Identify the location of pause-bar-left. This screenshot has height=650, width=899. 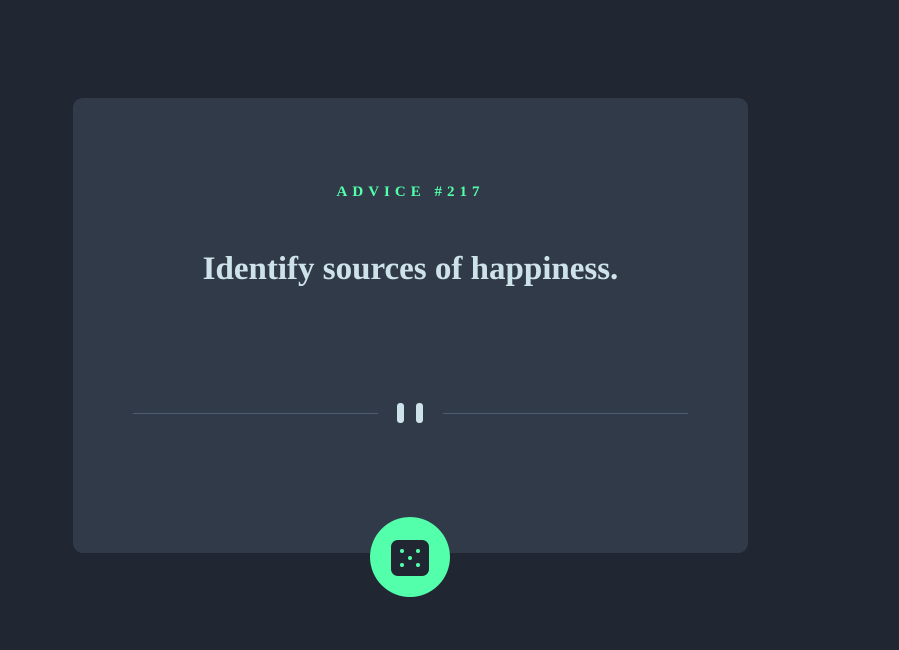
(400, 413).